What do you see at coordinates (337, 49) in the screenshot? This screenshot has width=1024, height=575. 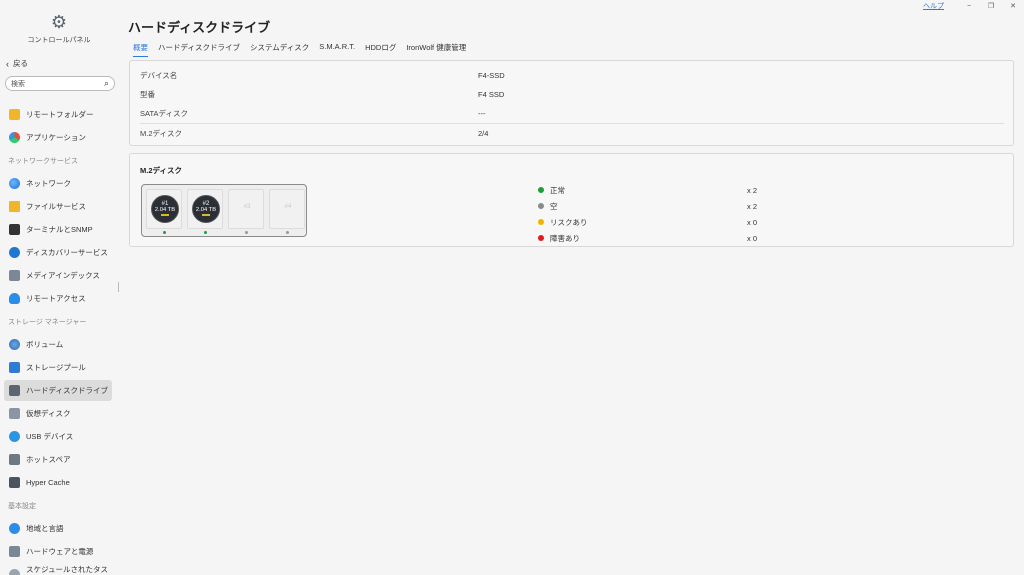 I see `tab: S.M.A.R.T.` at bounding box center [337, 49].